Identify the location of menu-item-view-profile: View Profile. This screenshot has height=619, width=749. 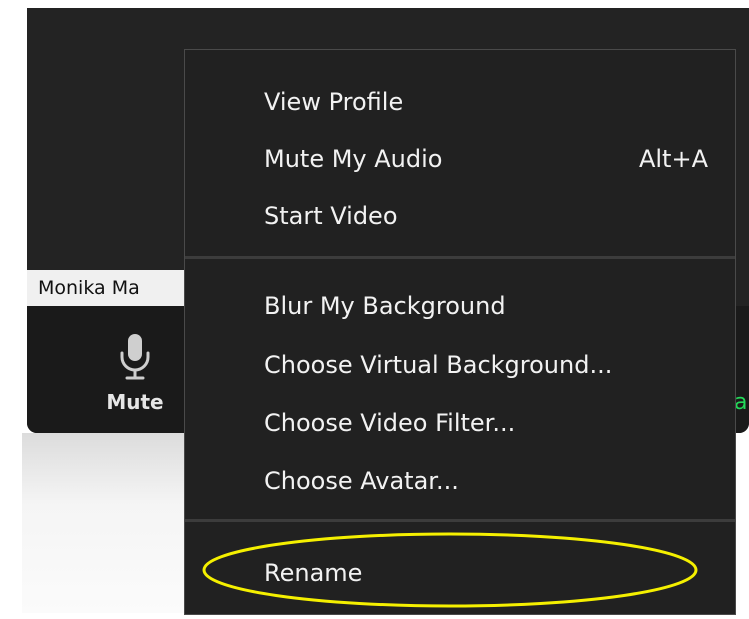
(460, 102).